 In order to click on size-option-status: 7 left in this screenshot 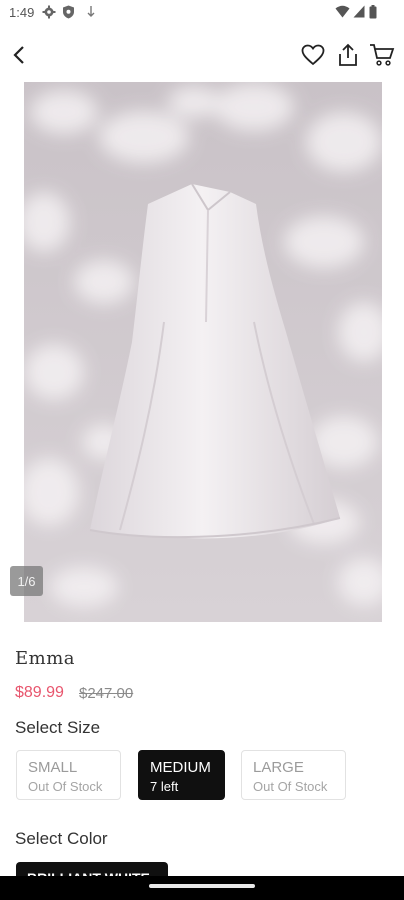, I will do `click(164, 786)`.